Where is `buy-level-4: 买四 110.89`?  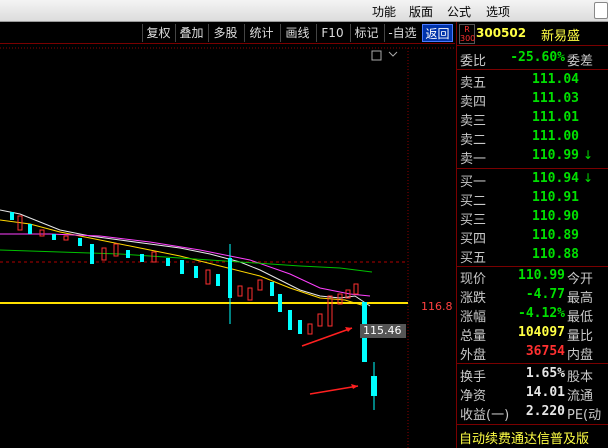 buy-level-4: 买四 110.89 is located at coordinates (532, 237).